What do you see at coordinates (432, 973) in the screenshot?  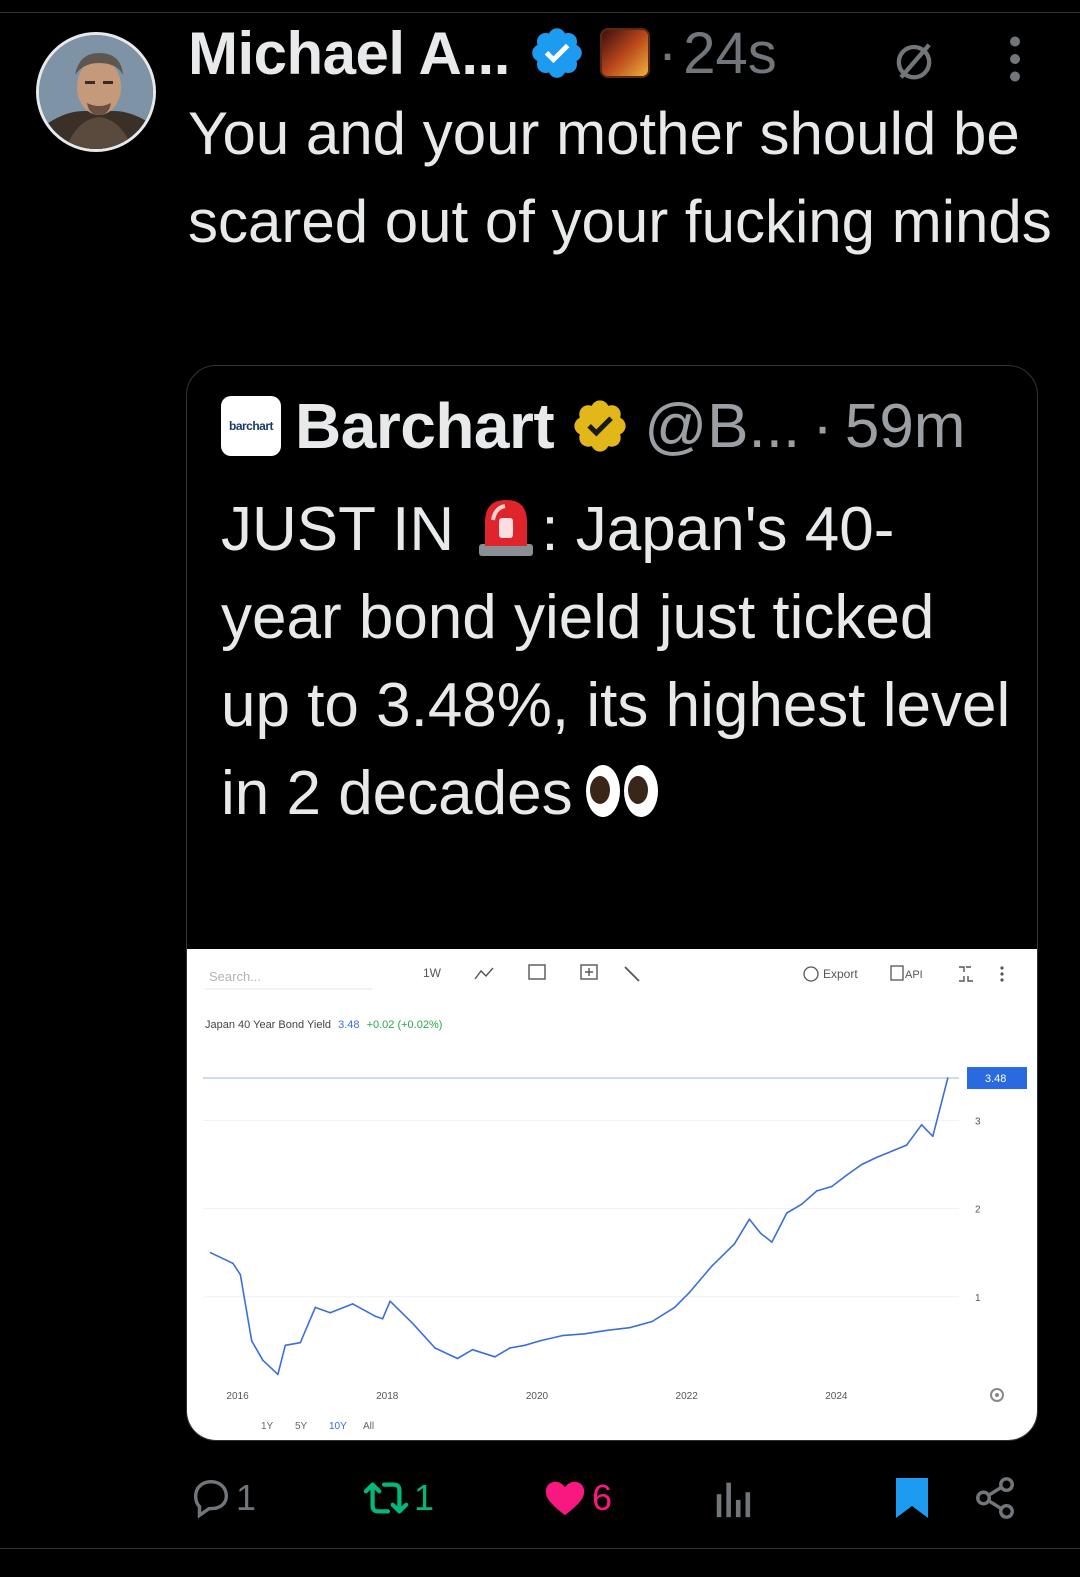 I see `interval-selector: 1W` at bounding box center [432, 973].